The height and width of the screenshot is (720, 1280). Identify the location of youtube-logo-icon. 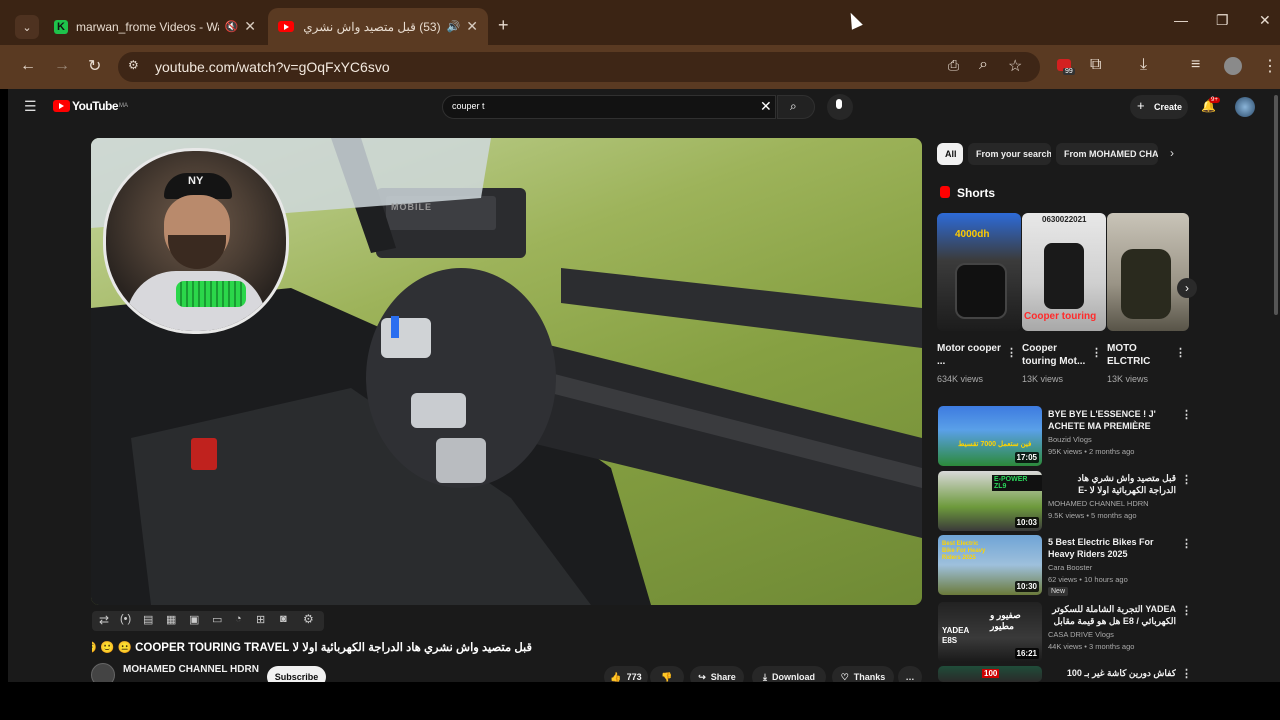
(61, 106).